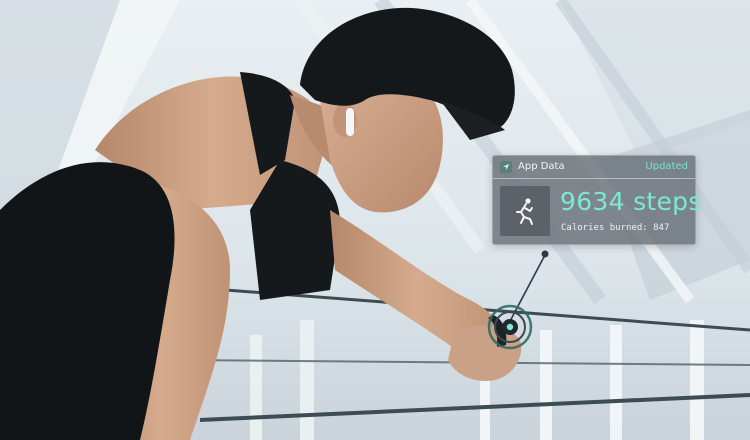  I want to click on update-status-label: Updated, so click(666, 166).